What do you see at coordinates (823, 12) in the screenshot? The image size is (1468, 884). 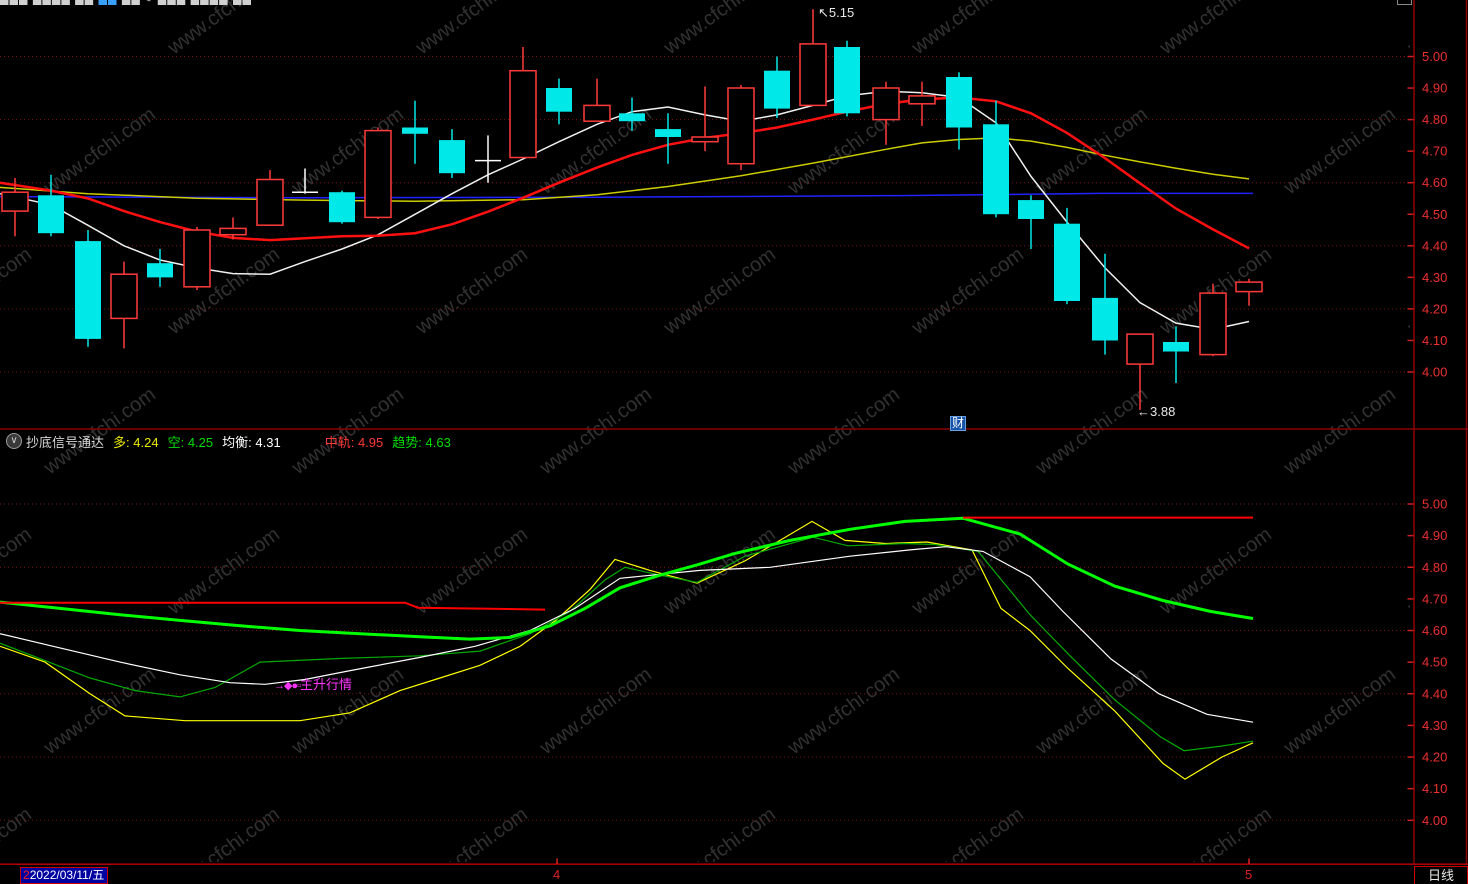 I see `arrow-up-left-icon: ↖` at bounding box center [823, 12].